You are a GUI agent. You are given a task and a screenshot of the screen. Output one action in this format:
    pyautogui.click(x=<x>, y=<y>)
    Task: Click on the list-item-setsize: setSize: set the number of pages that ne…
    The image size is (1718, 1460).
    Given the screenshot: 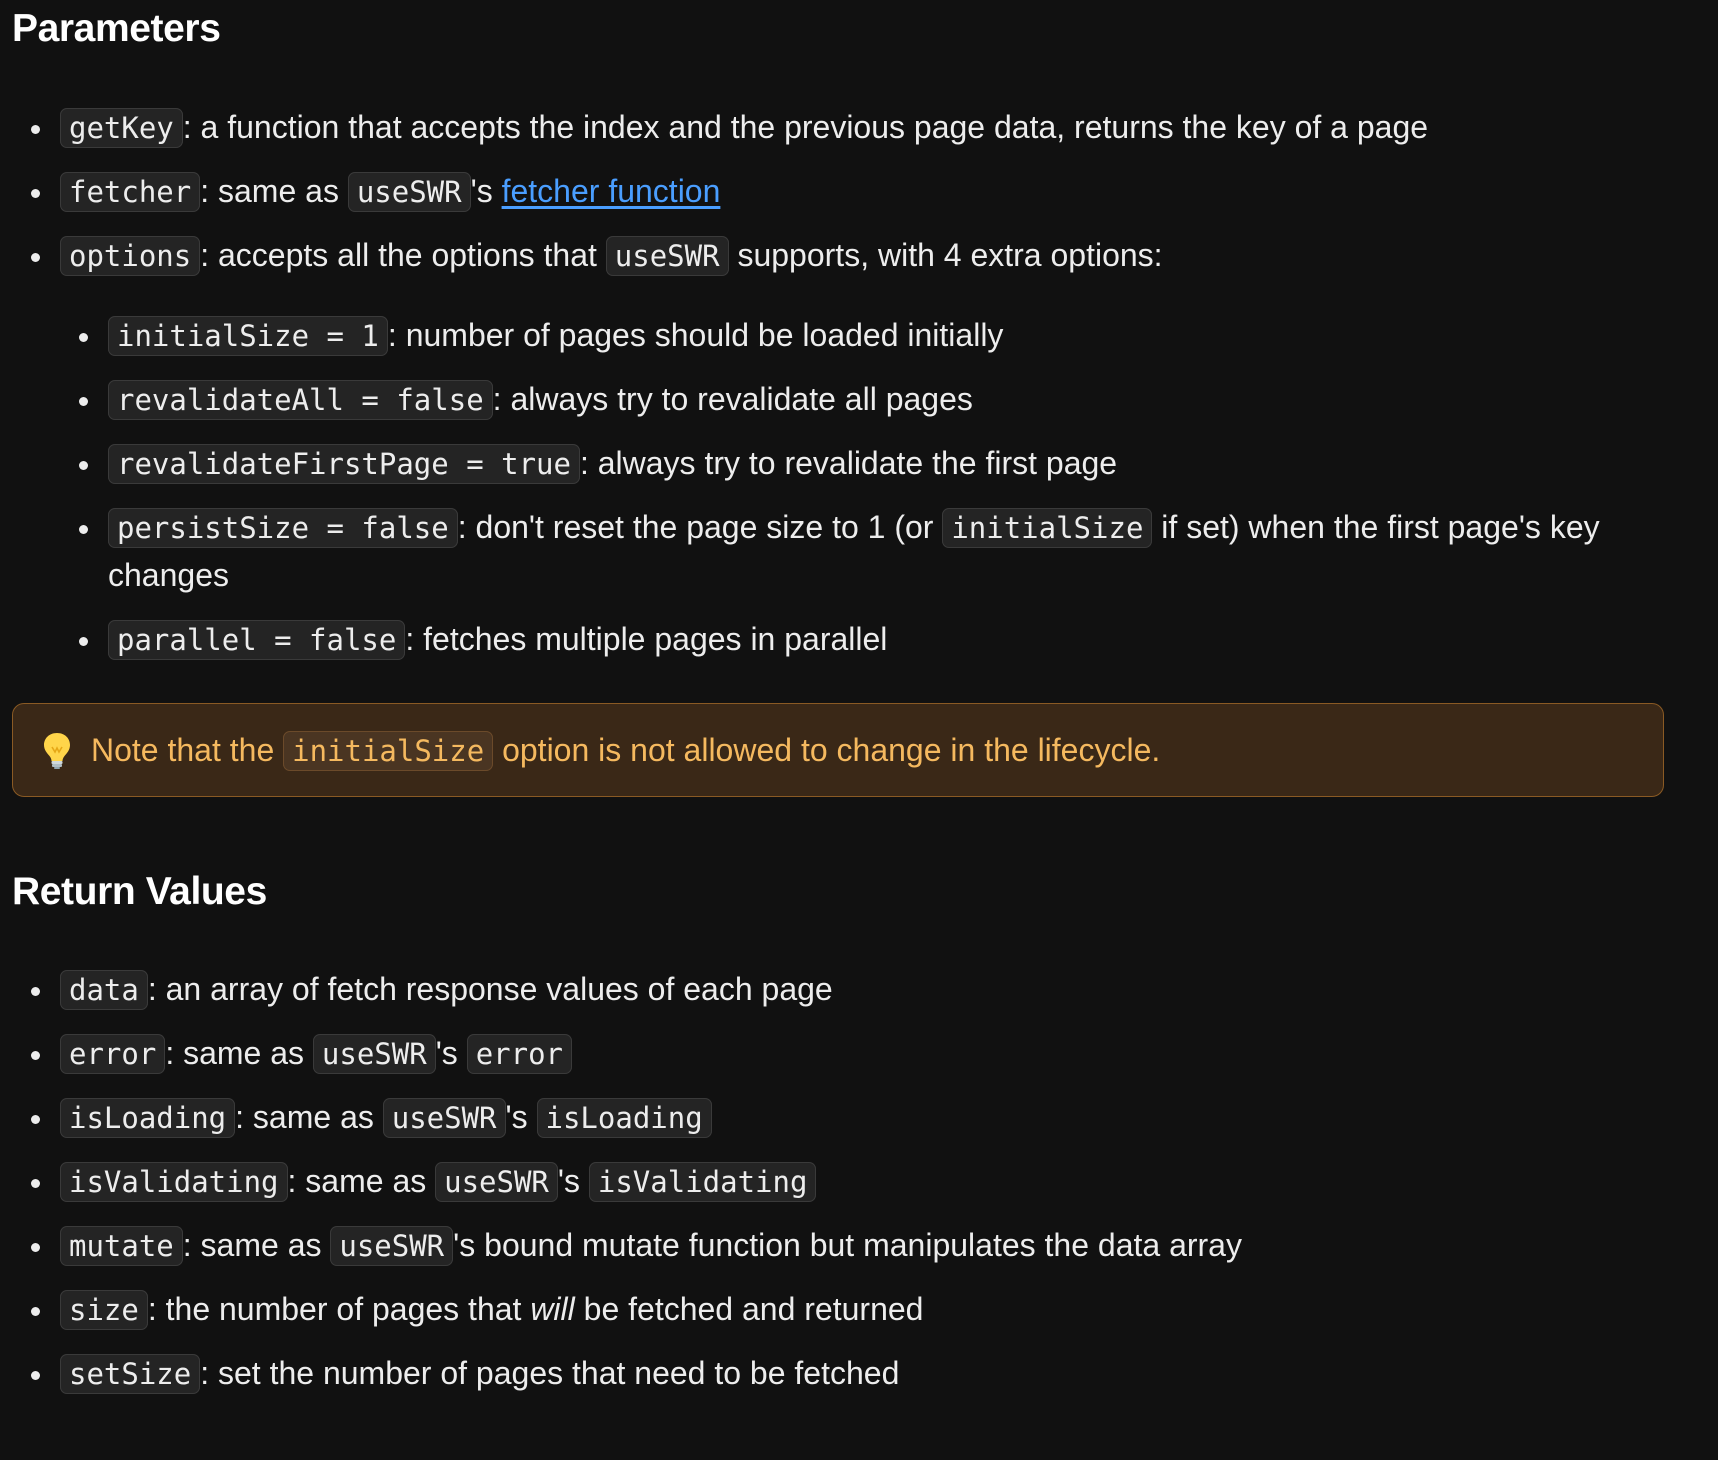 What is the action you would take?
    pyautogui.click(x=868, y=1373)
    